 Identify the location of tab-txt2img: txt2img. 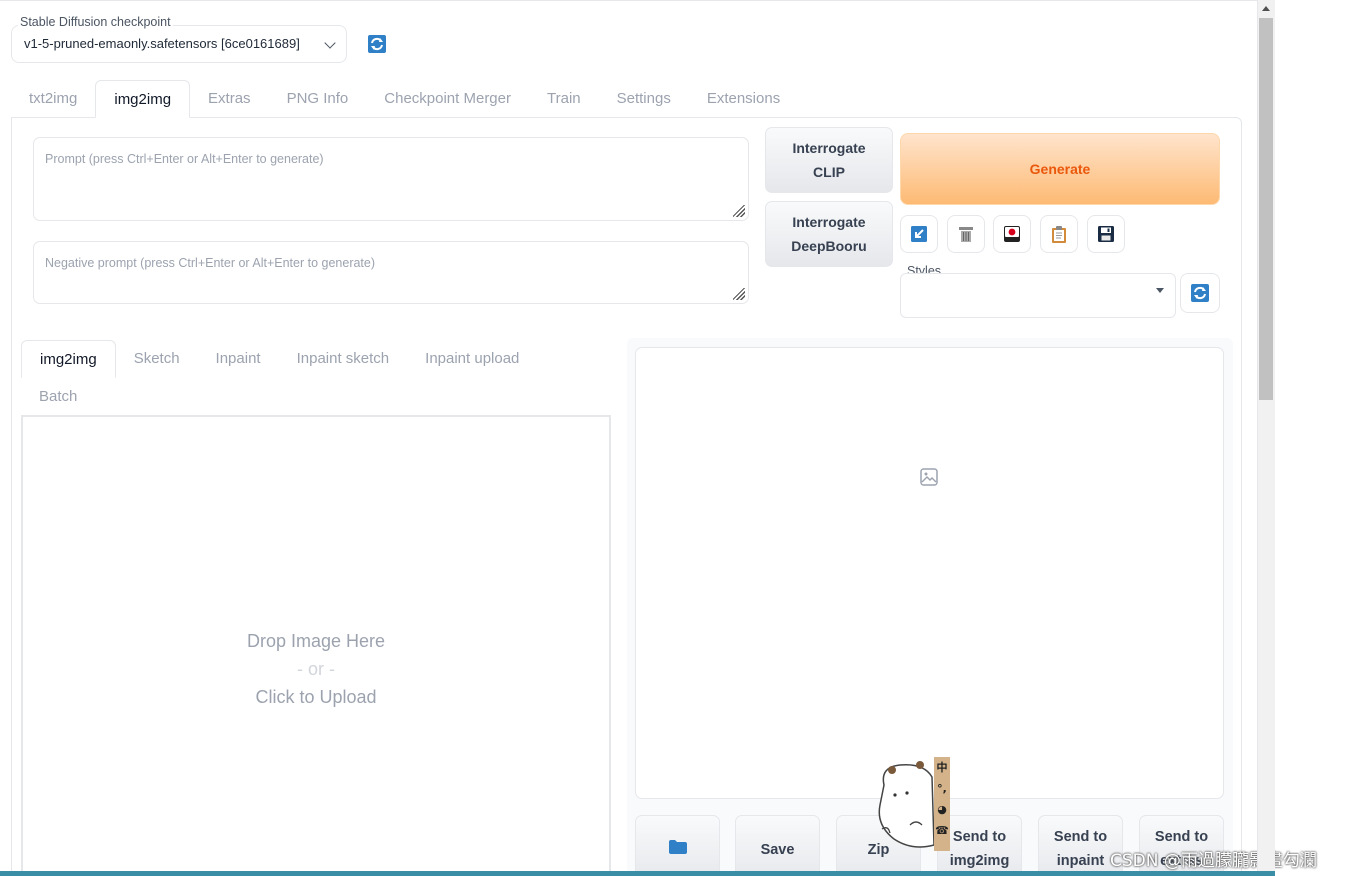
(53, 99).